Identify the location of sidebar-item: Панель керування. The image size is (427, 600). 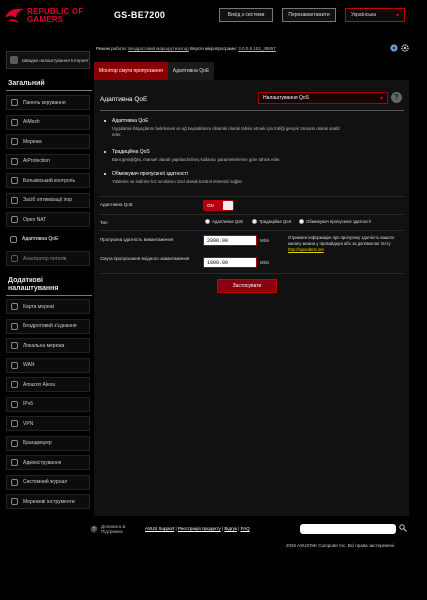
(48, 102).